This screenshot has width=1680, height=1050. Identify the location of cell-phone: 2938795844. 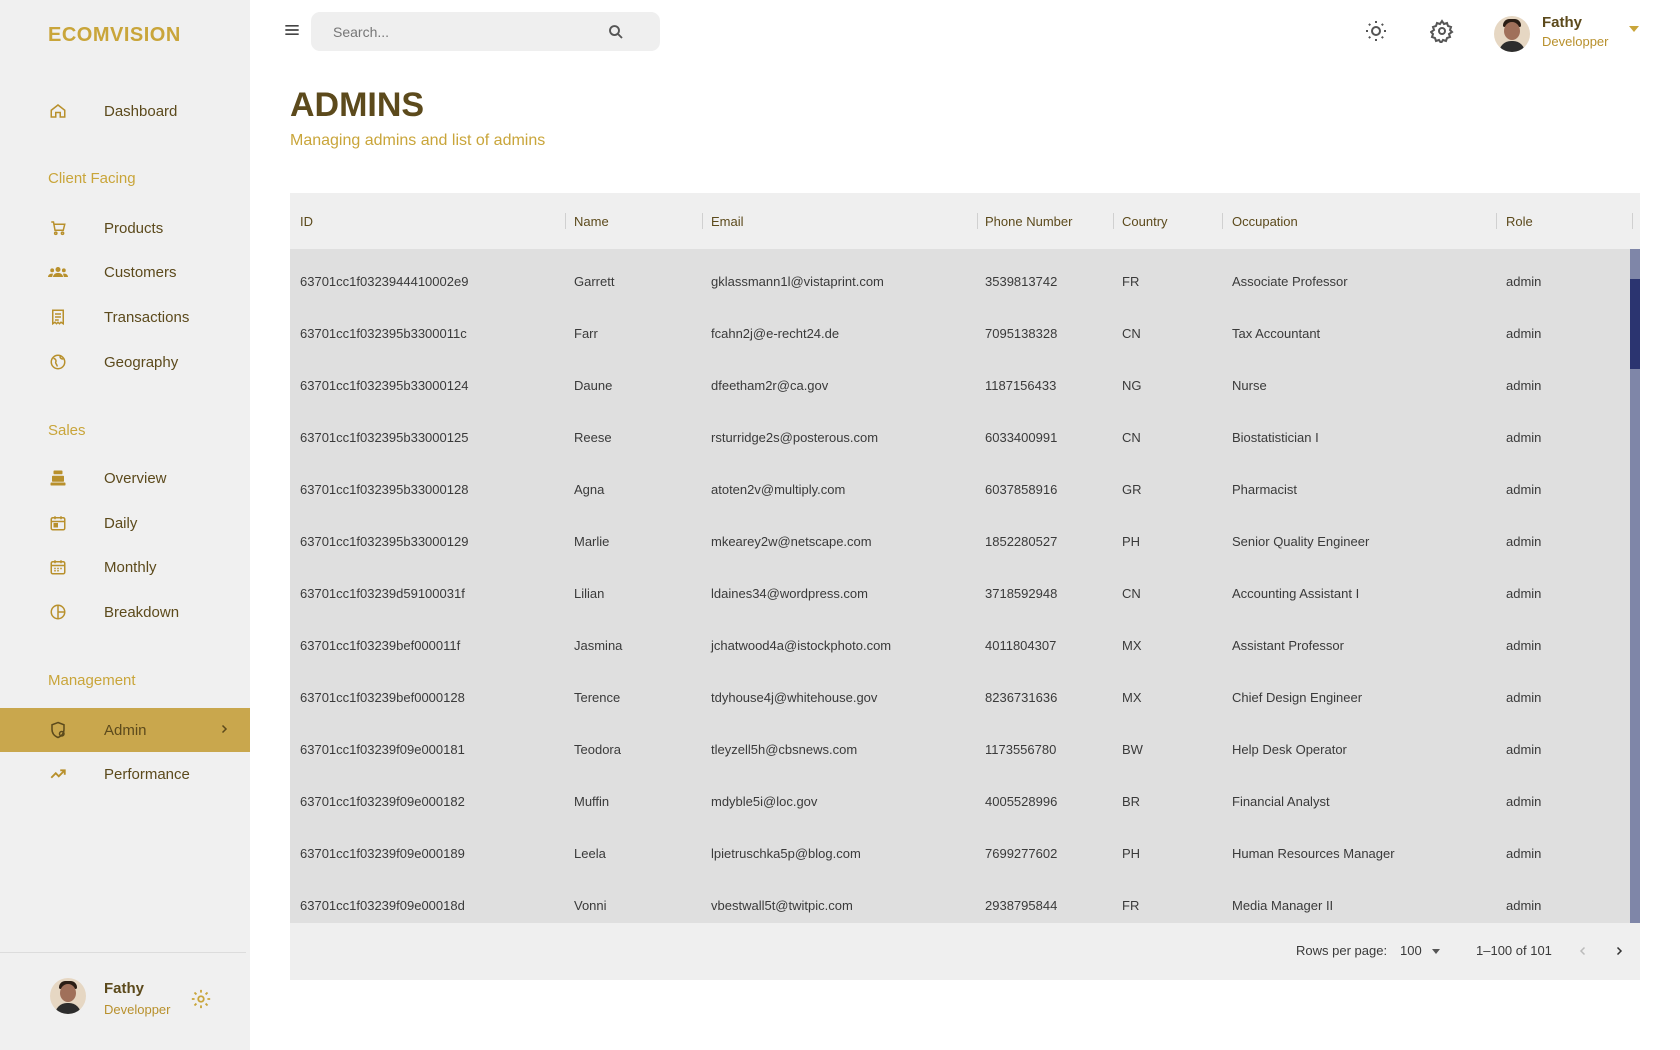
(1021, 905).